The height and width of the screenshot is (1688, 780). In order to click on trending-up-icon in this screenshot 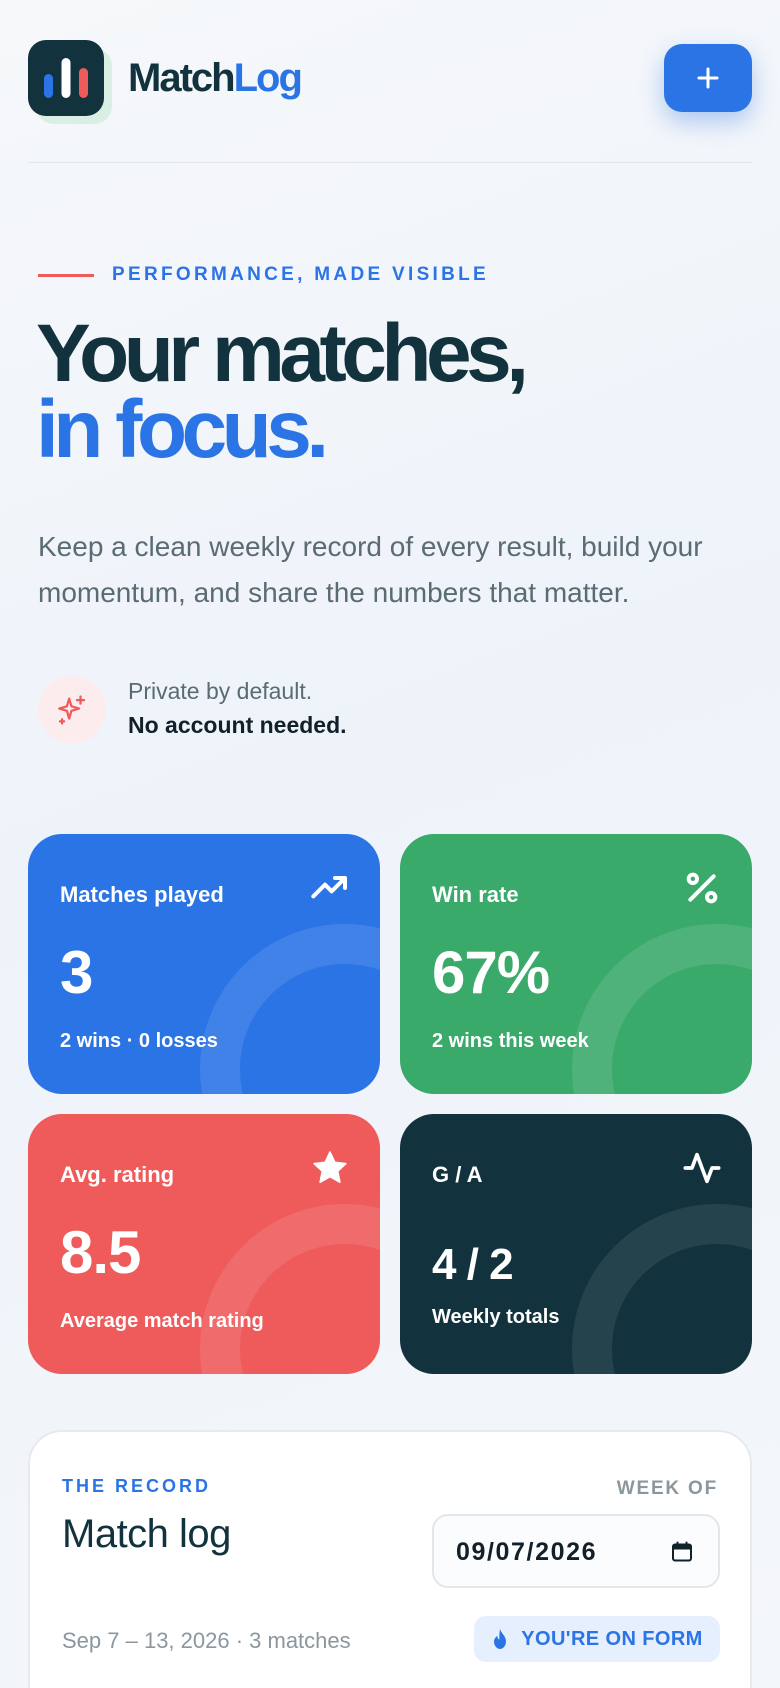, I will do `click(329, 887)`.